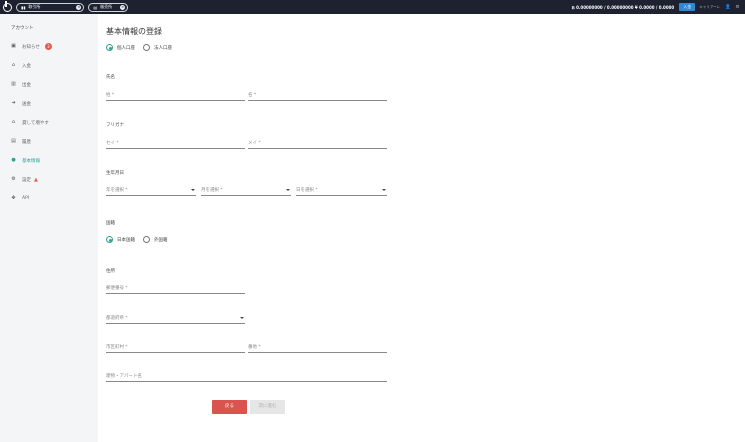 Image resolution: width=745 pixels, height=442 pixels. Describe the element at coordinates (267, 407) in the screenshot. I see `next-button: 次に進む` at that location.